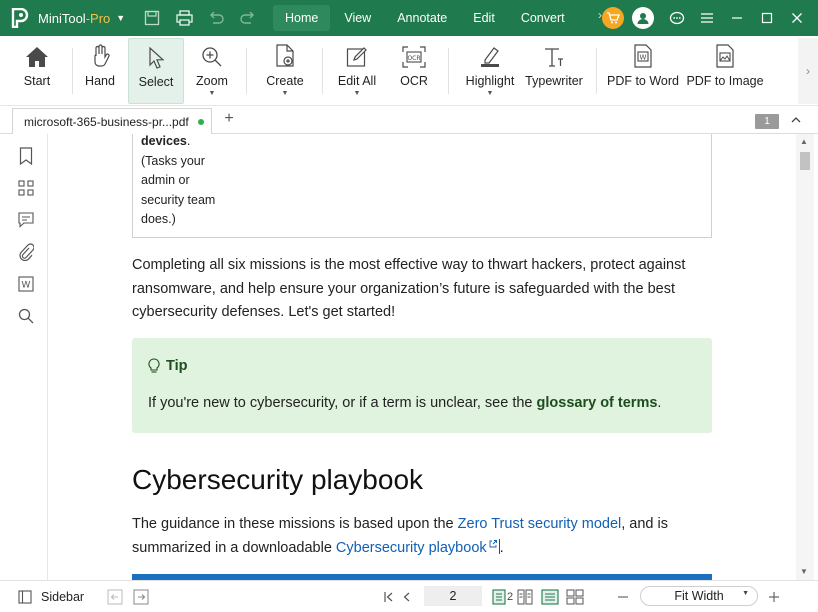  What do you see at coordinates (805, 161) in the screenshot?
I see `scroll-thumb` at bounding box center [805, 161].